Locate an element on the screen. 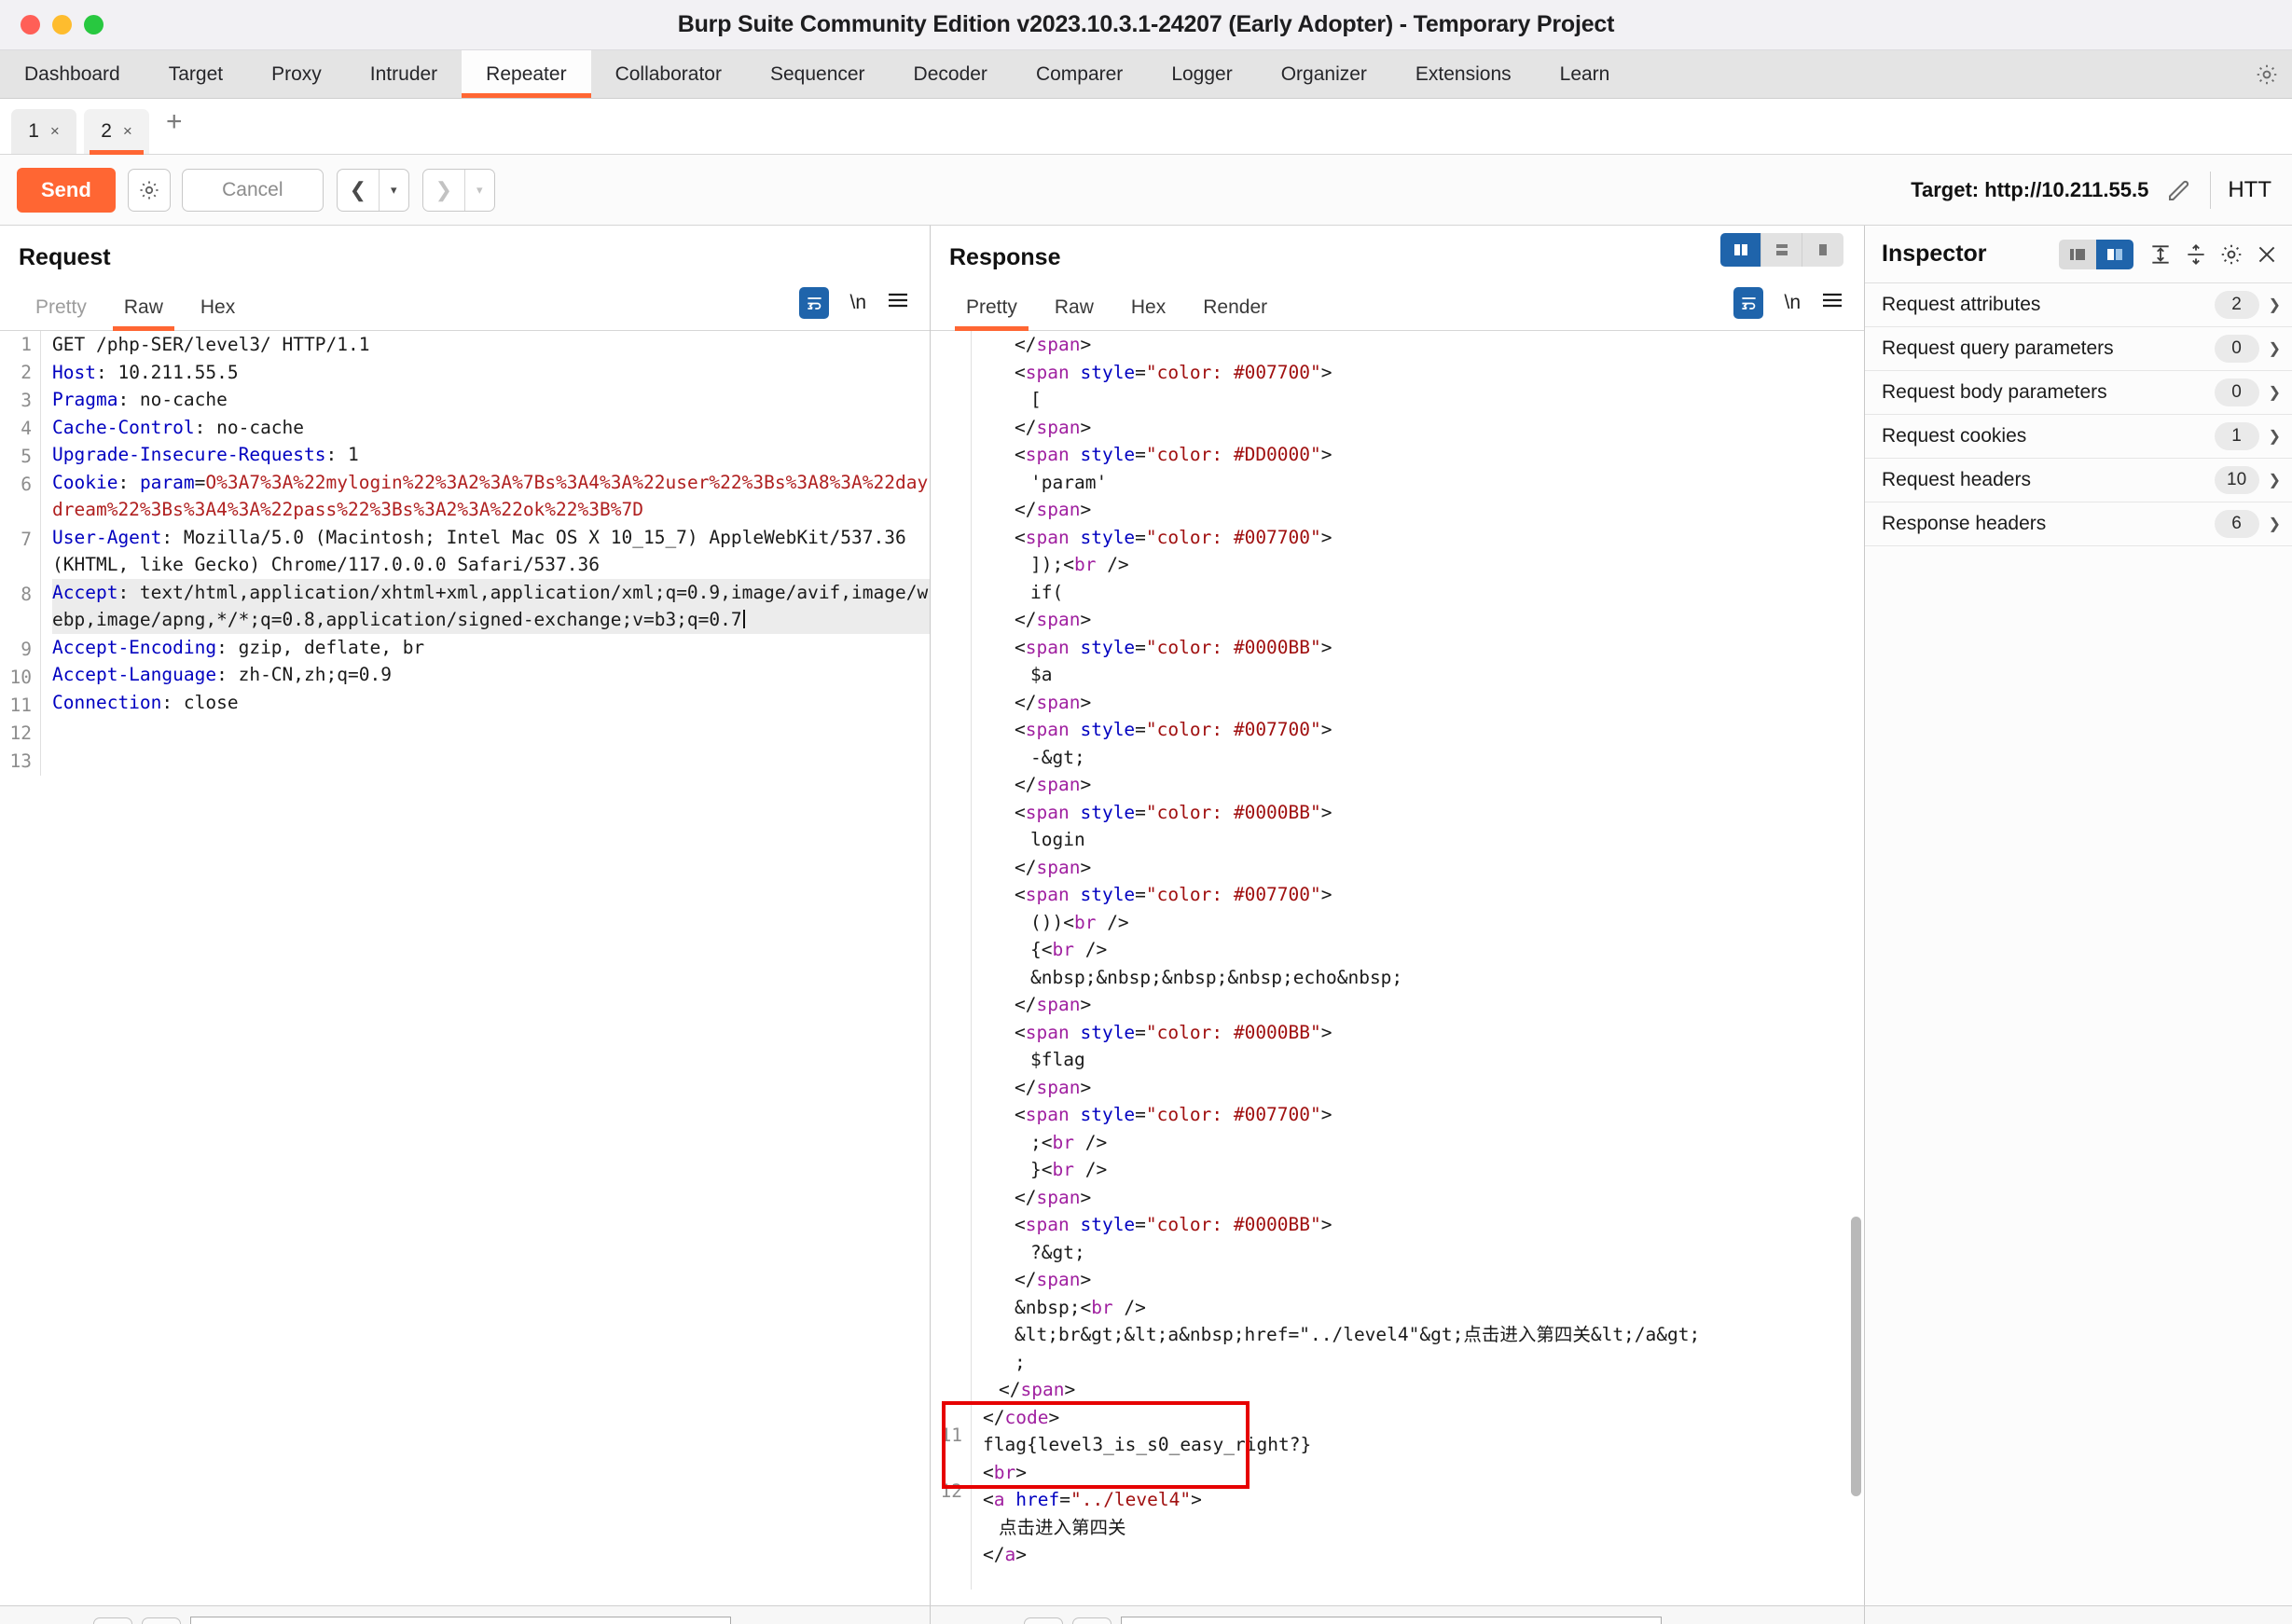 The width and height of the screenshot is (2292, 1624). go-back-split-button: ❮ ▾ is located at coordinates (373, 190).